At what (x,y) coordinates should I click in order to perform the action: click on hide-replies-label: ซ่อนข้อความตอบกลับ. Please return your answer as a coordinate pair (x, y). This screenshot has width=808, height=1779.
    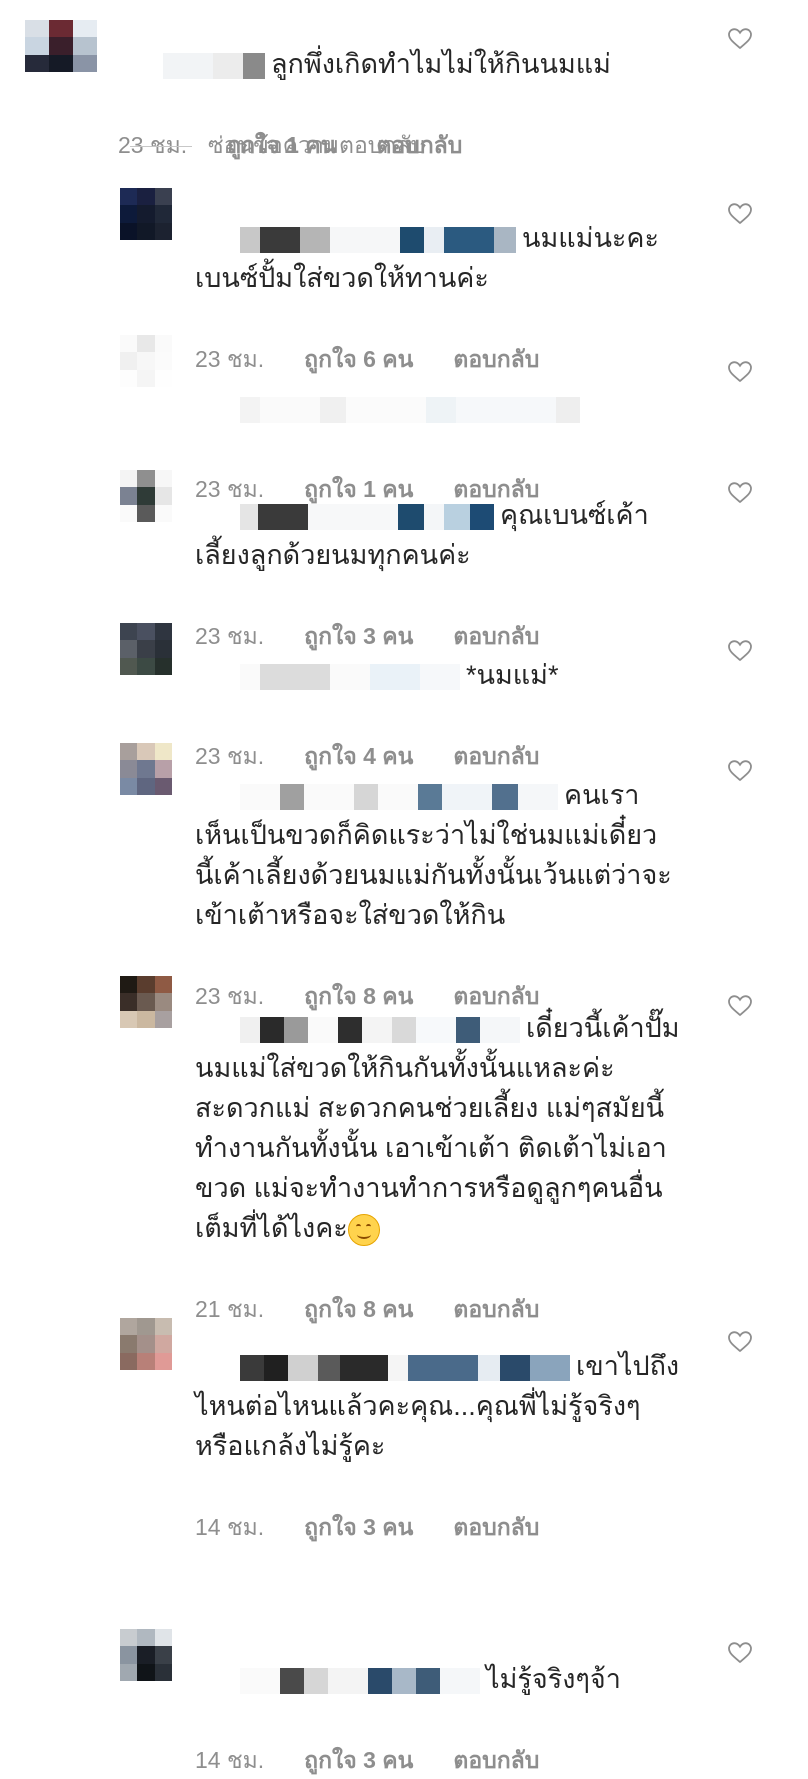
    Looking at the image, I should click on (317, 145).